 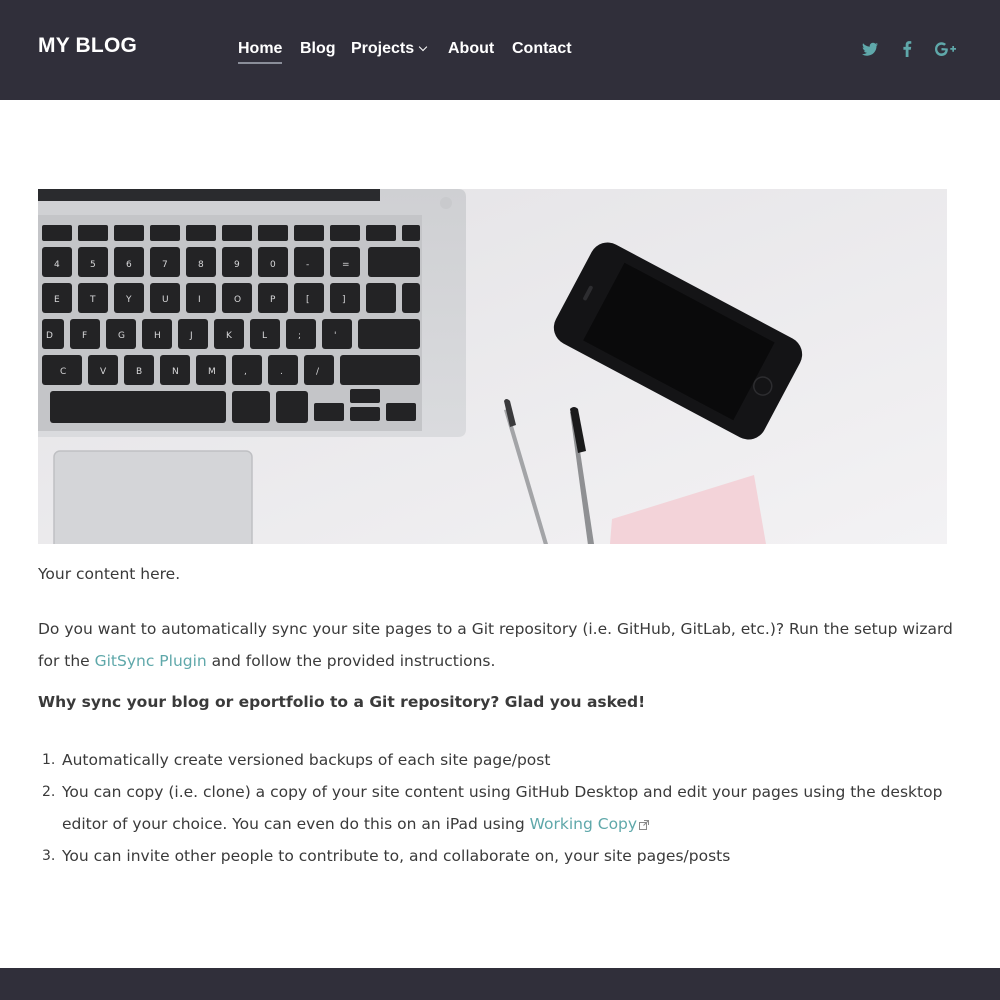 What do you see at coordinates (273, 300) in the screenshot?
I see `svg-text: P` at bounding box center [273, 300].